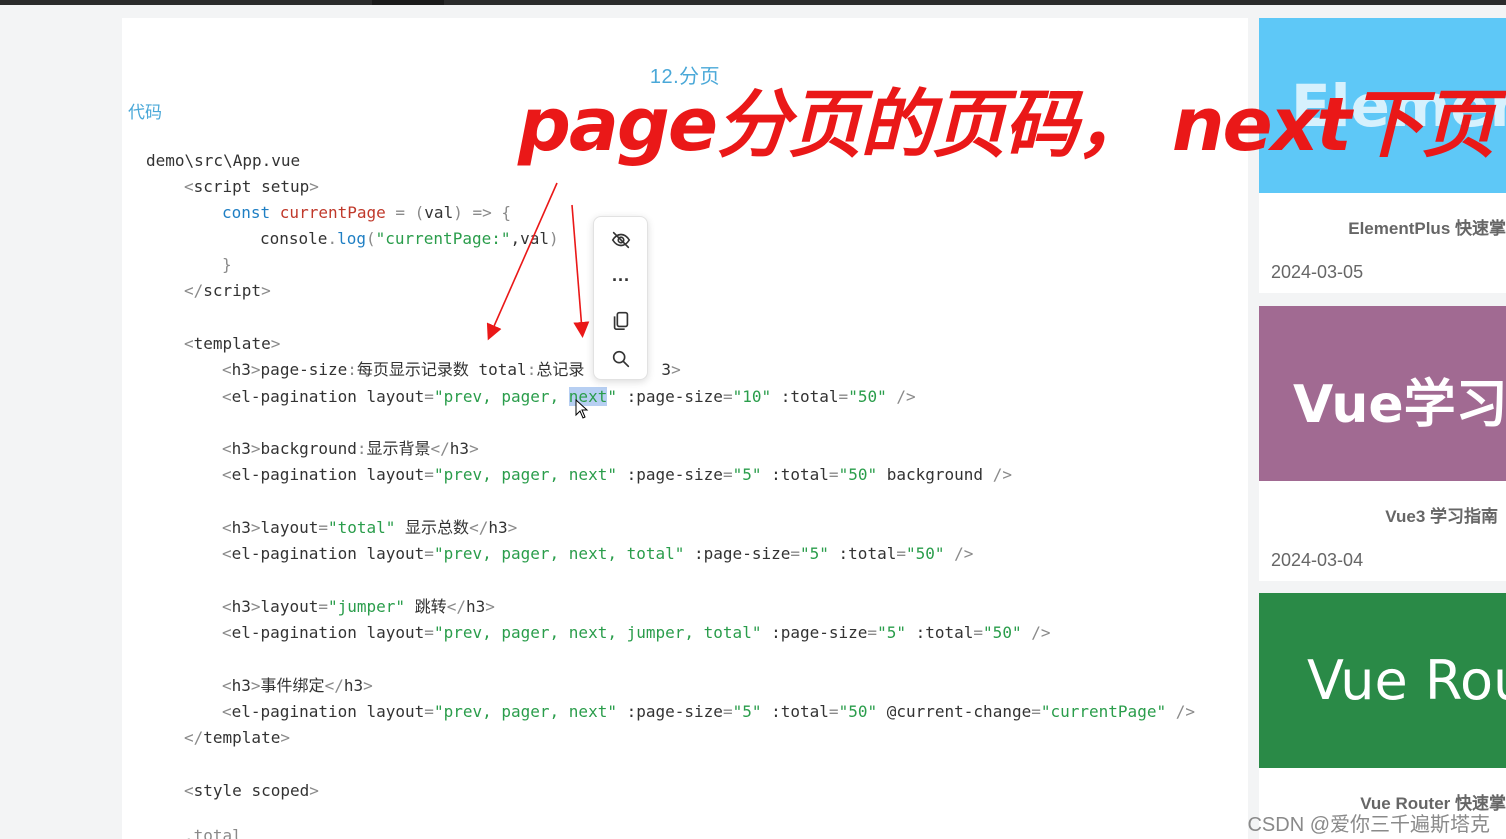 This screenshot has width=1506, height=839. What do you see at coordinates (1382, 680) in the screenshot?
I see `card-banner: Vue Rout` at bounding box center [1382, 680].